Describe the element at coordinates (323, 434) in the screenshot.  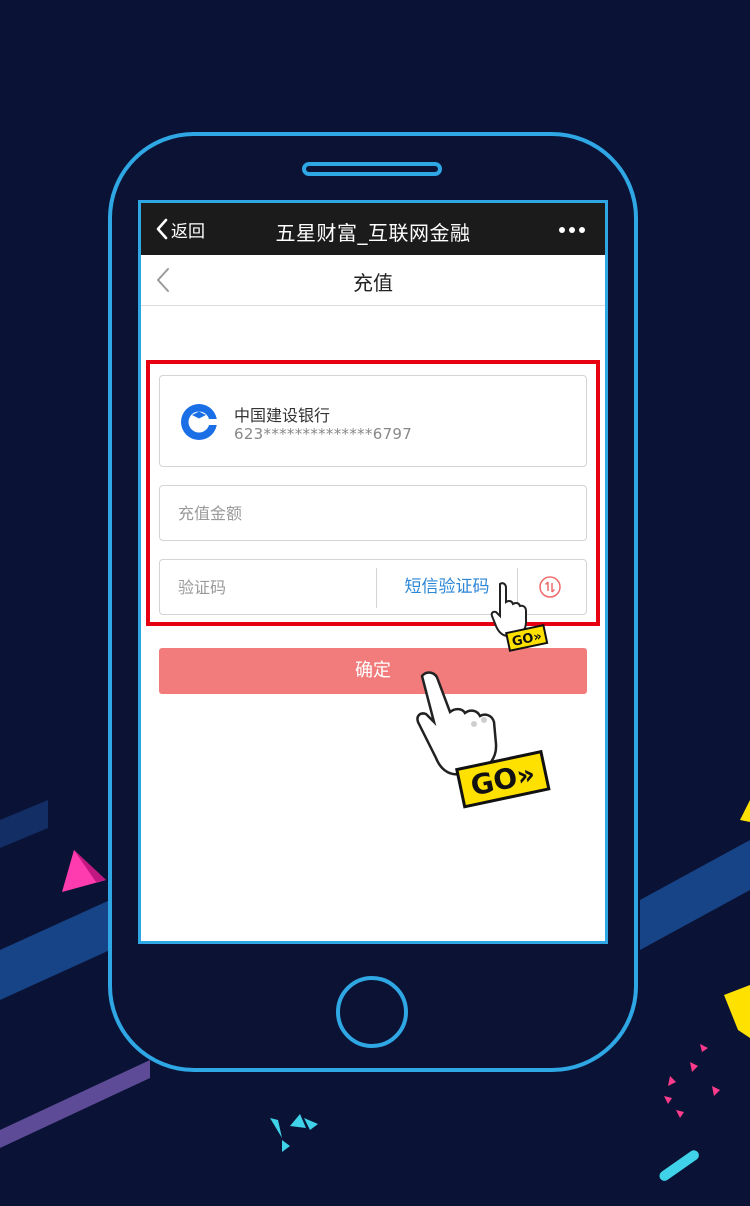
I see `bank-card-number: 623**************6797` at that location.